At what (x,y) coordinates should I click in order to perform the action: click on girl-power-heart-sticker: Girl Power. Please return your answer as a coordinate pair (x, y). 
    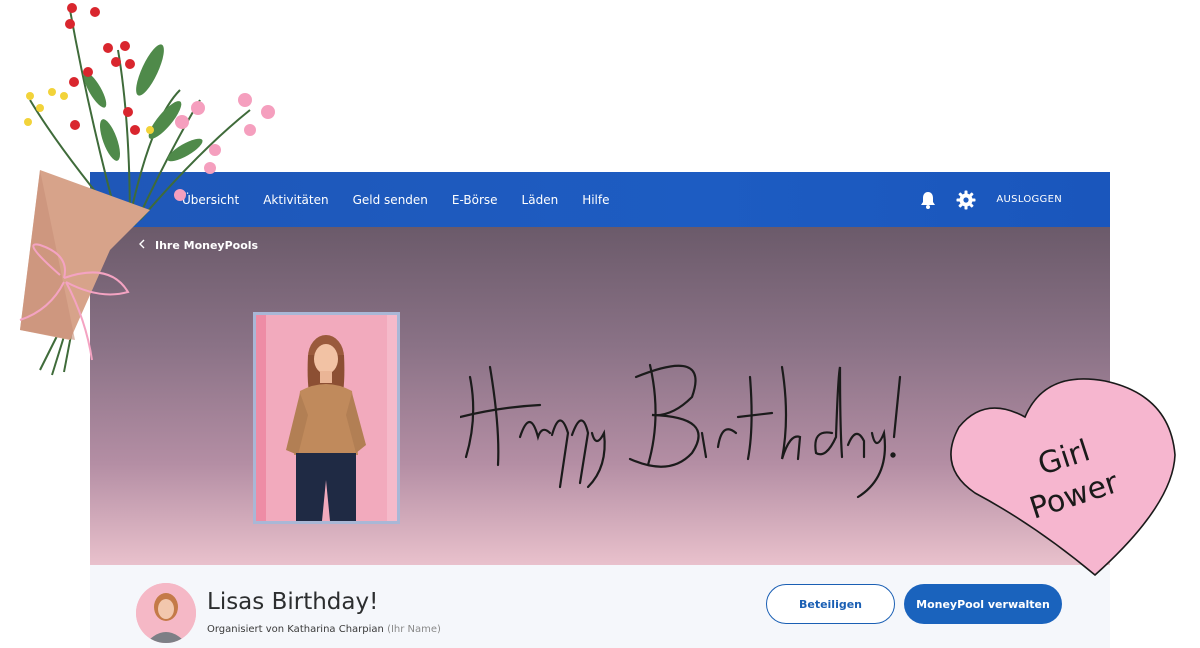
    Looking at the image, I should click on (1063, 477).